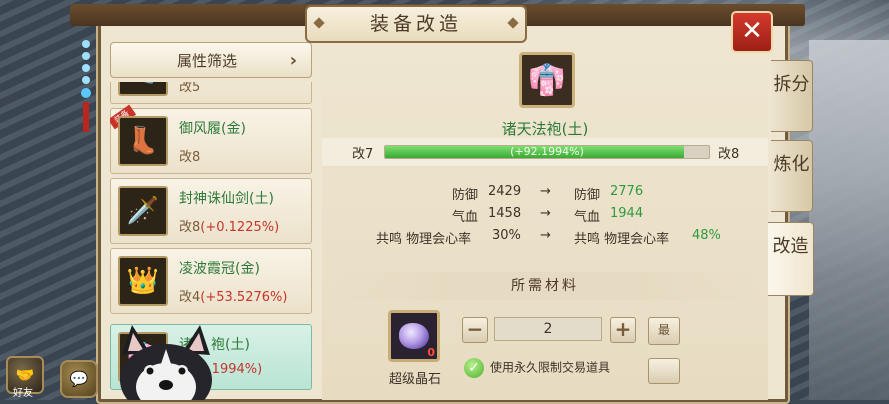 This screenshot has height=404, width=889. I want to click on gloves-icon: 🧤, so click(143, 89).